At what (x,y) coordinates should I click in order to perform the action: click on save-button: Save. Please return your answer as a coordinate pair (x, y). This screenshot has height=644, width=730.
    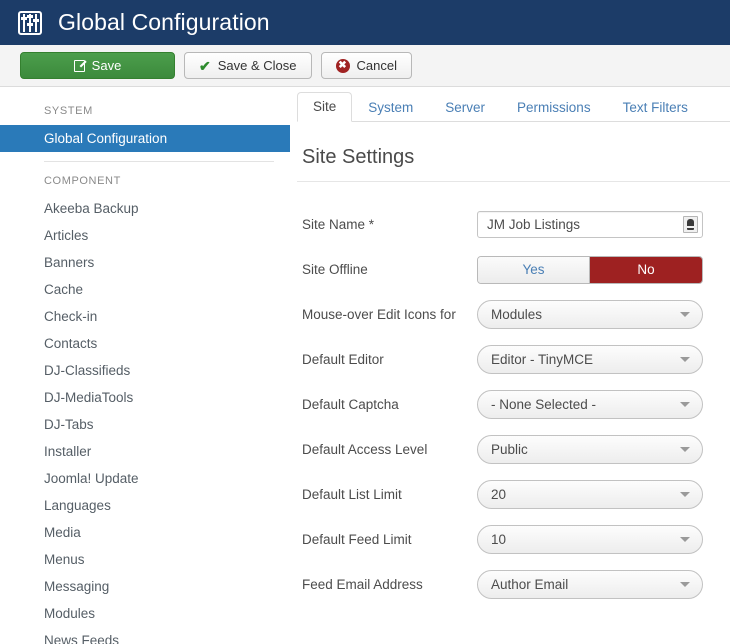
    Looking at the image, I should click on (97, 65).